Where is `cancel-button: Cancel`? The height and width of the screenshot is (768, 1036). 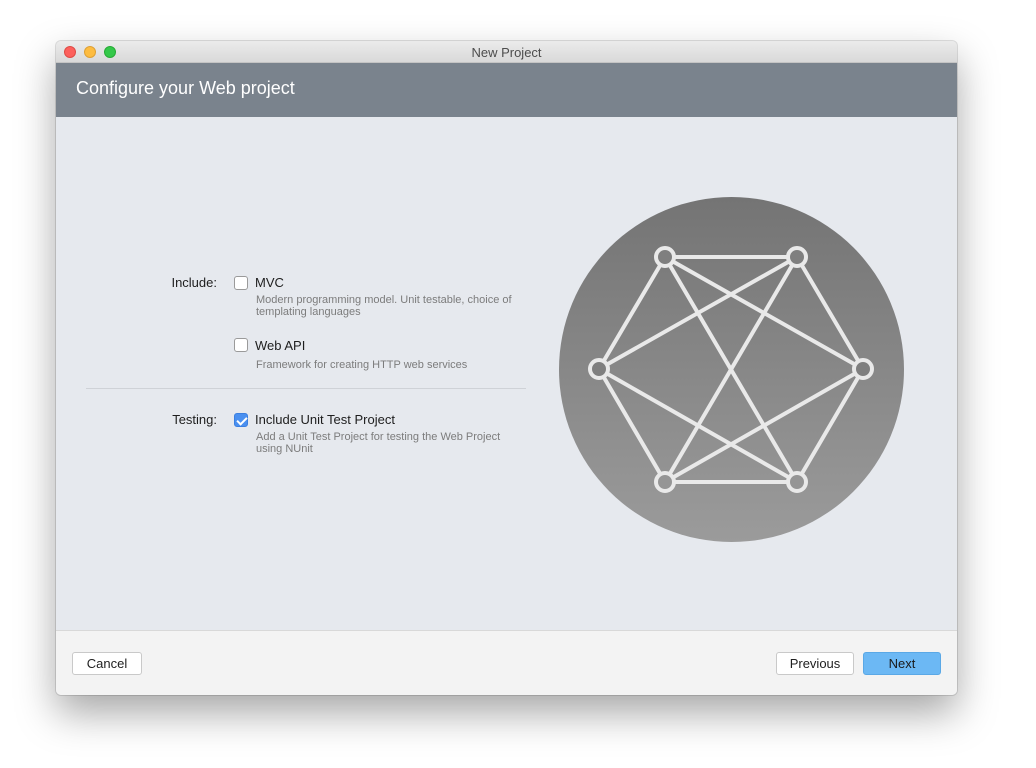 cancel-button: Cancel is located at coordinates (107, 663).